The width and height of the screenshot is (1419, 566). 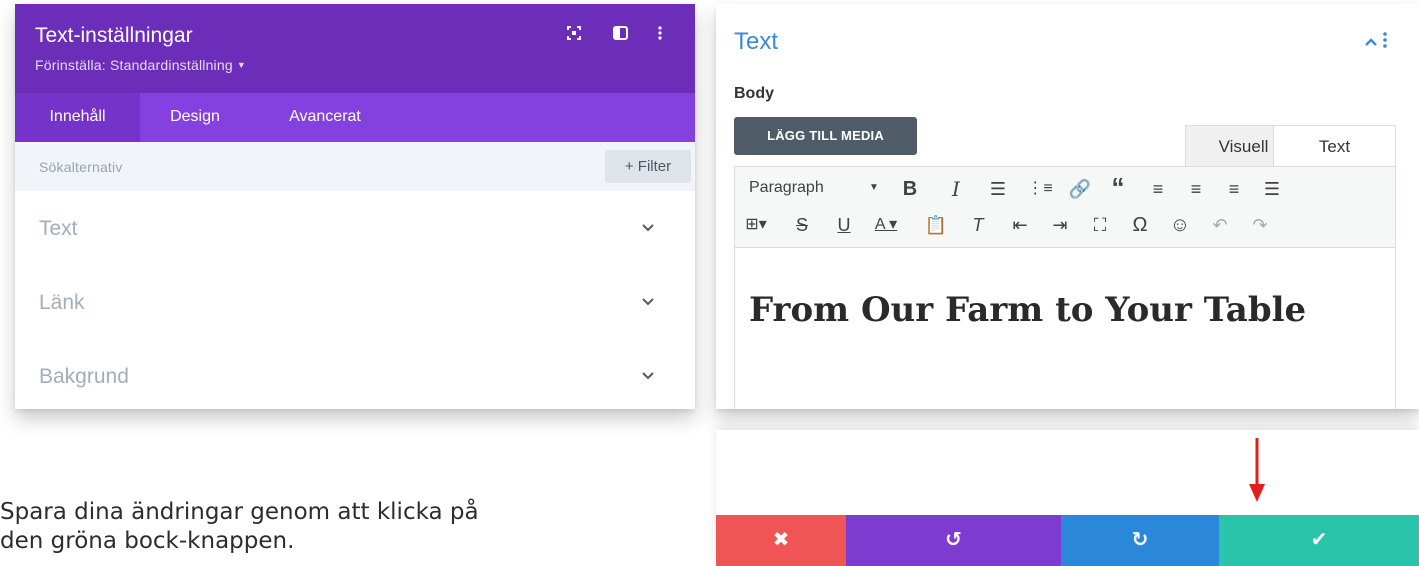 I want to click on save-button: ✔, so click(x=1319, y=540).